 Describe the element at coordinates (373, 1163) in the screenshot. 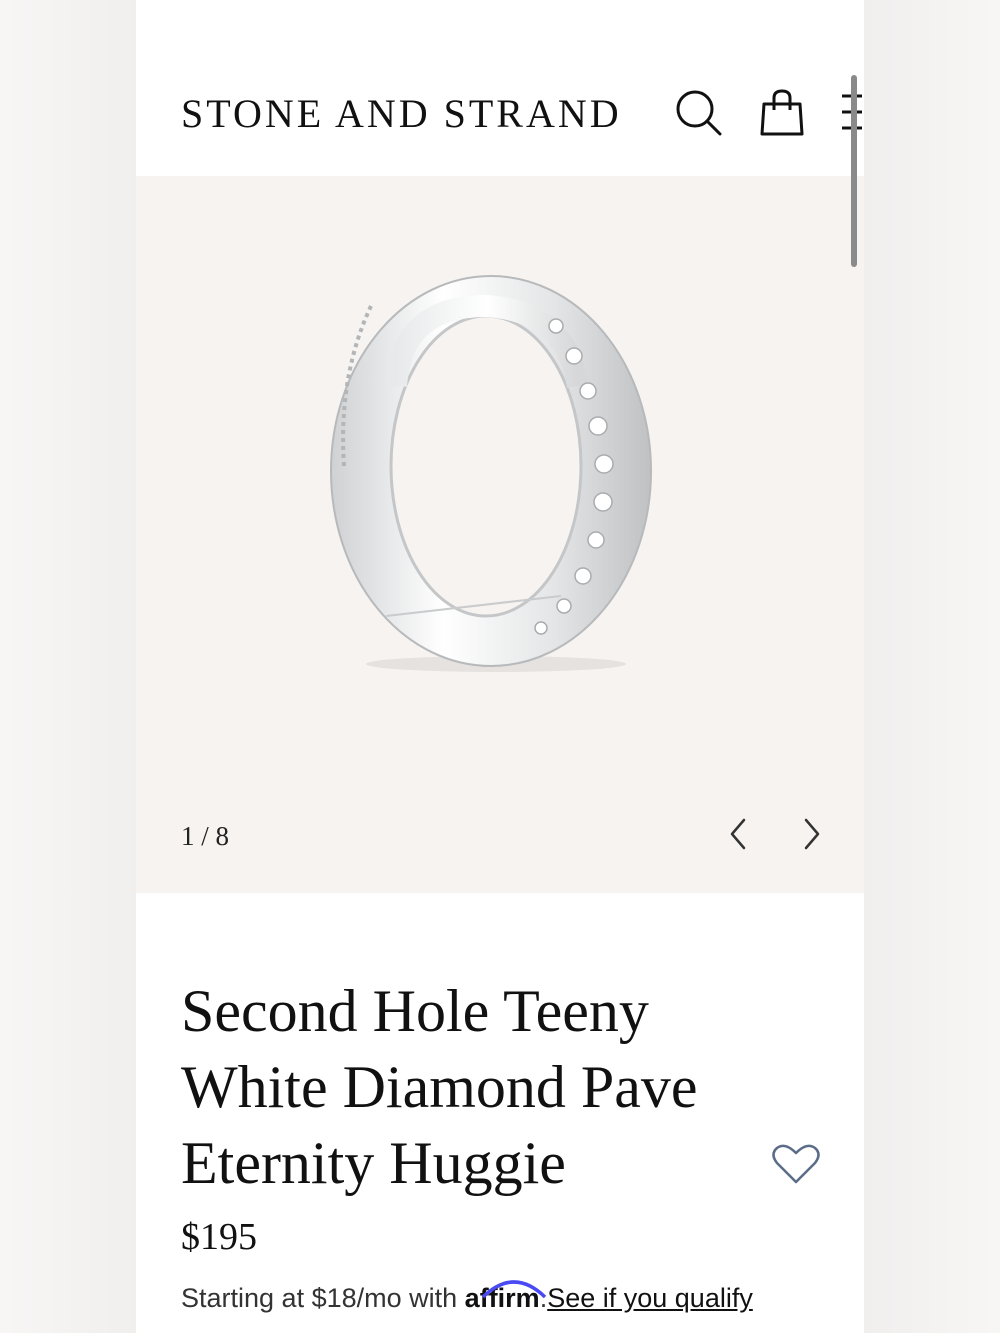

I see `product-title-line: Eternity Huggie` at that location.